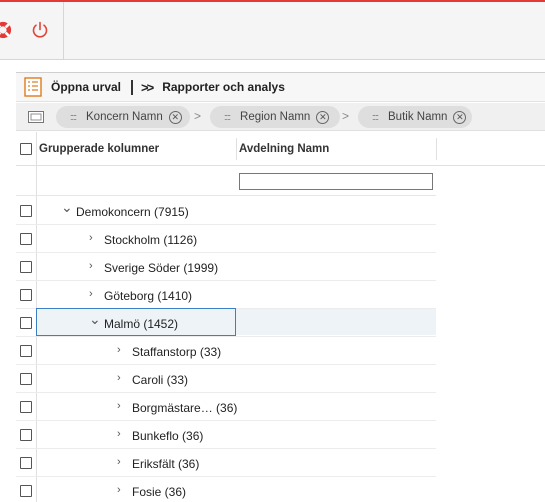 Image resolution: width=545 pixels, height=502 pixels. I want to click on column-header-grouped: Grupperade kolumner, so click(99, 149).